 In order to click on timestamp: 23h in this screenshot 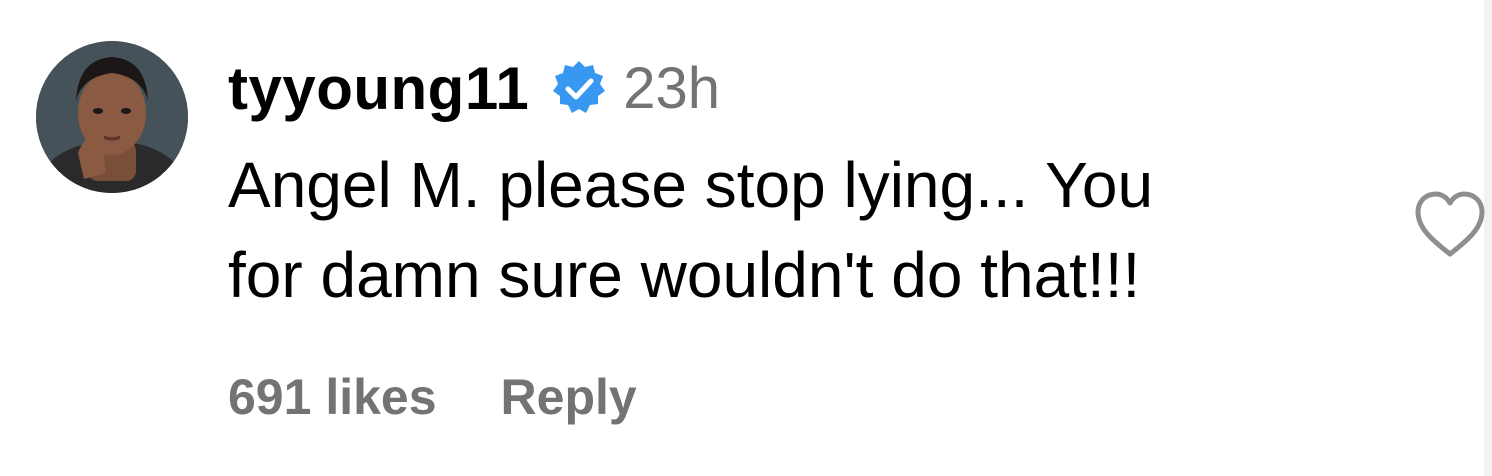, I will do `click(672, 88)`.